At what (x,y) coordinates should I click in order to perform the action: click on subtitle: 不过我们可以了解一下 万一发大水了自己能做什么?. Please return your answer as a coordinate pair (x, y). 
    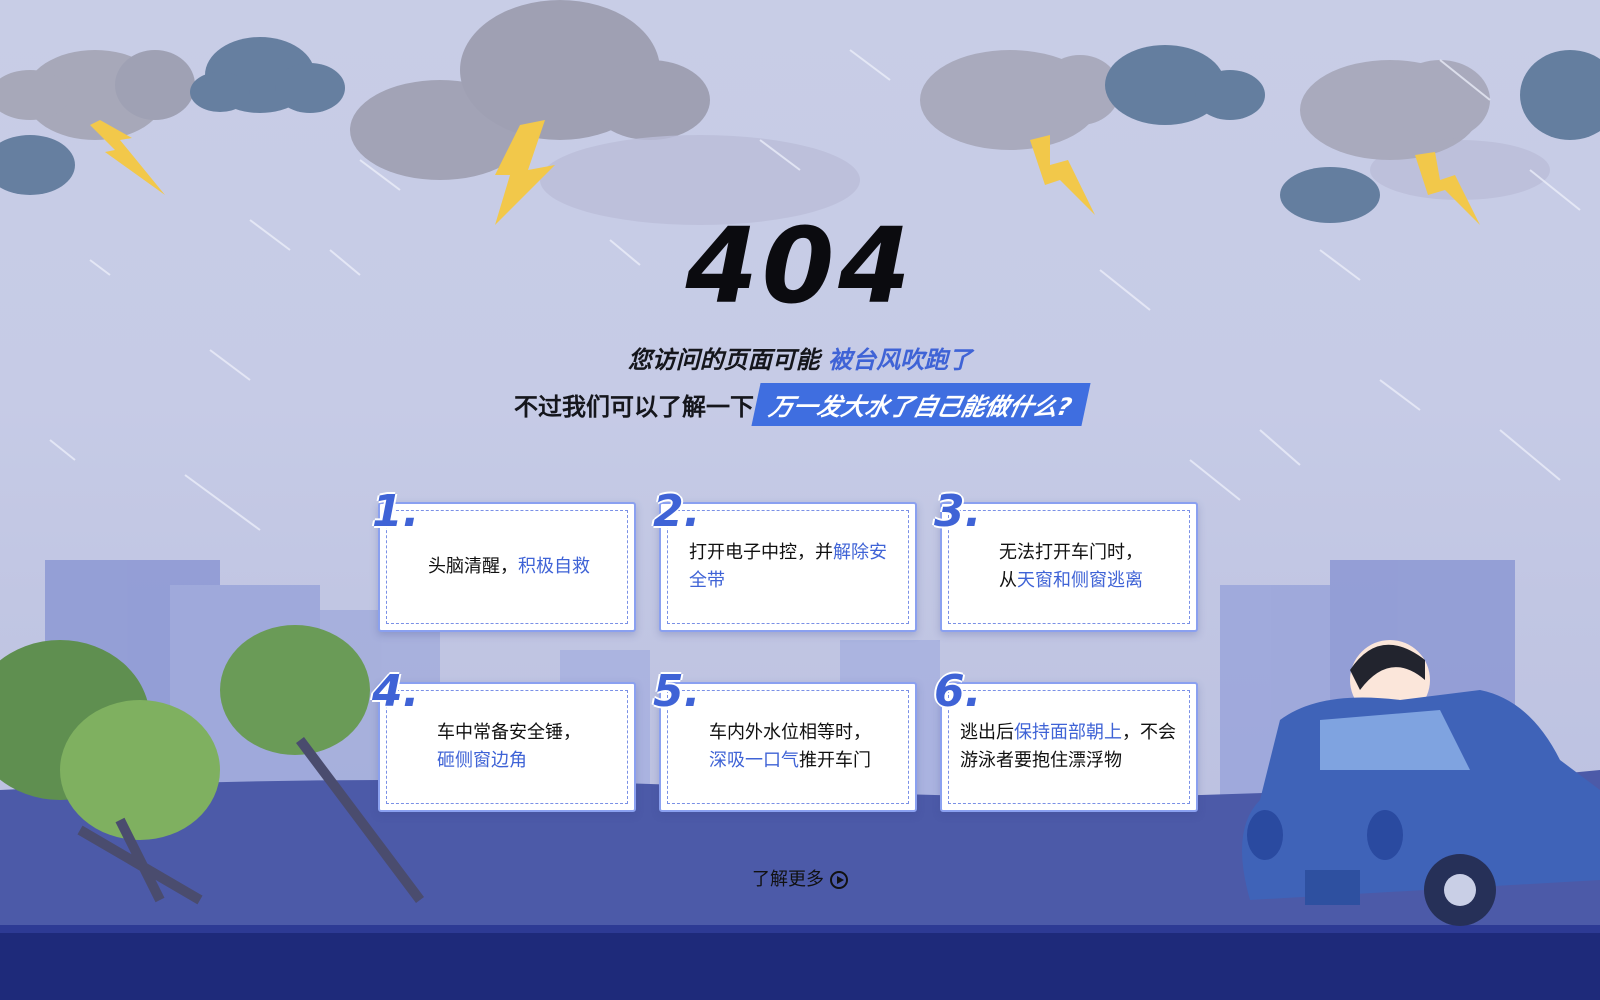
    Looking at the image, I should click on (800, 404).